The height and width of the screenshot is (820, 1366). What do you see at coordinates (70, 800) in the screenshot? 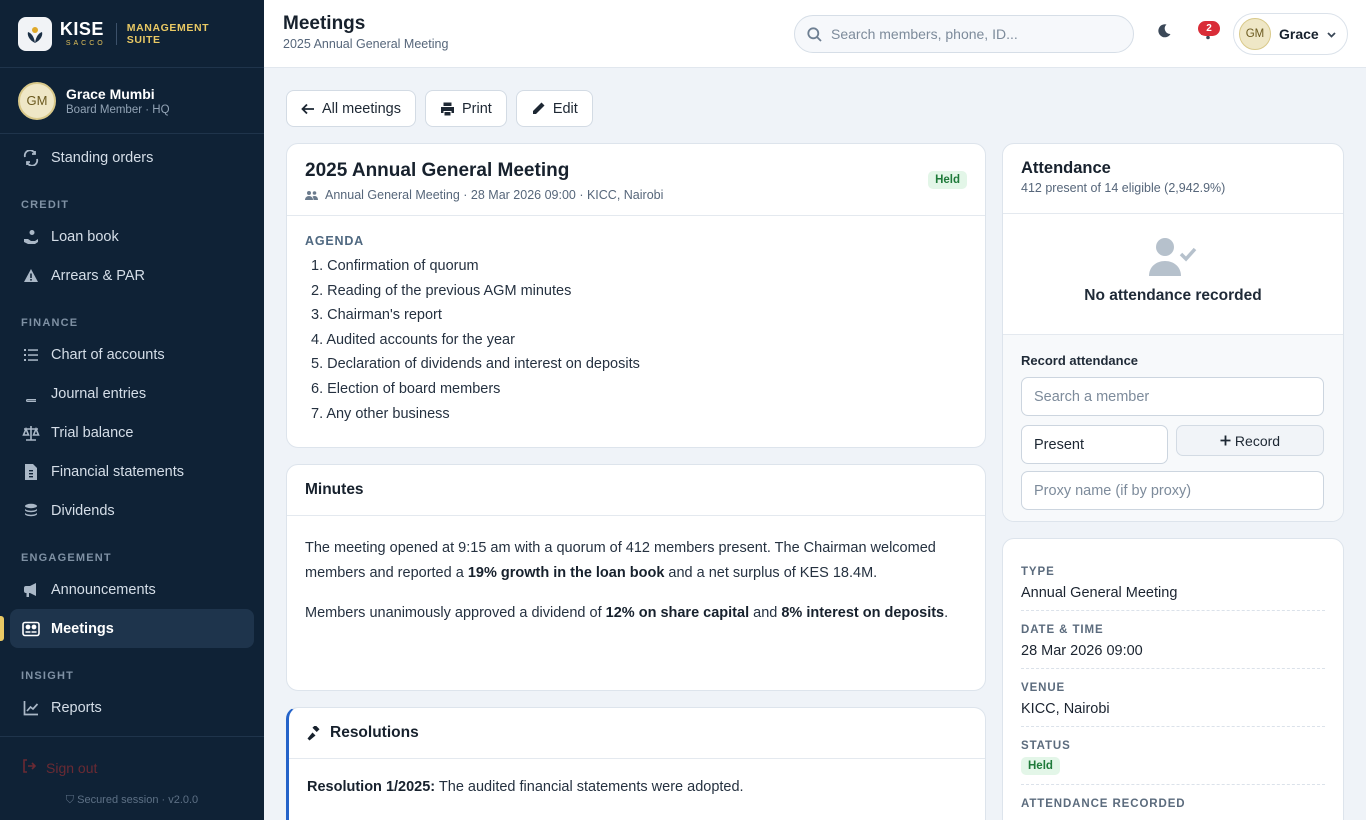
I see `shield-icon: ⛉` at bounding box center [70, 800].